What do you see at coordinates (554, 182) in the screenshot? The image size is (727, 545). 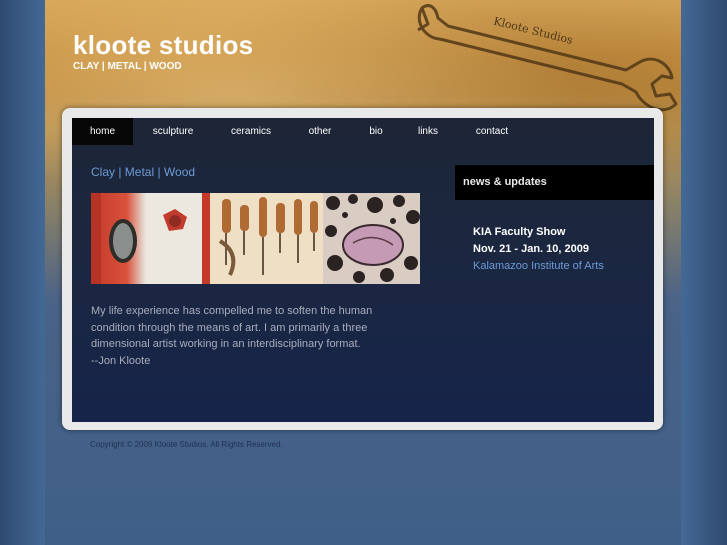 I see `news-heading: news & updates` at bounding box center [554, 182].